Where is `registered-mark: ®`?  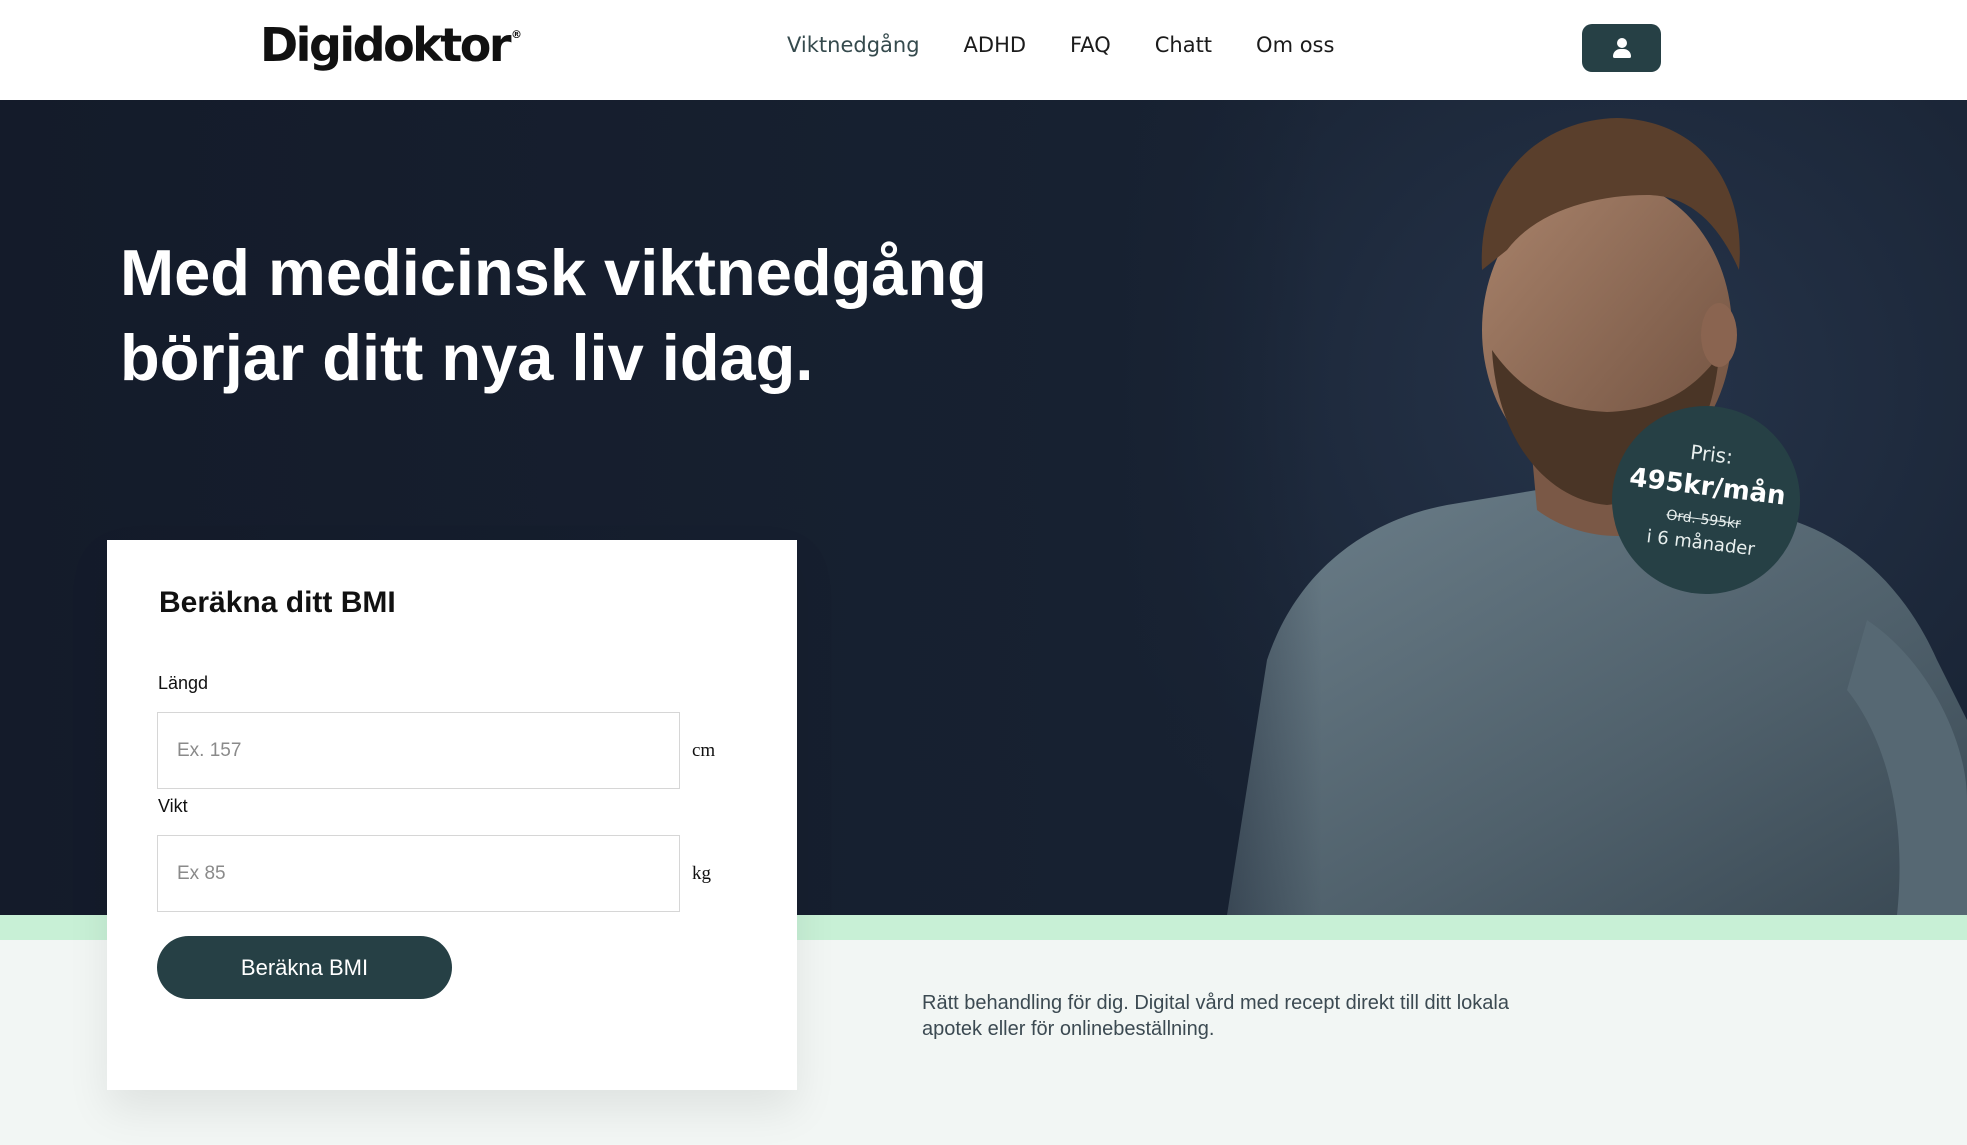 registered-mark: ® is located at coordinates (517, 34).